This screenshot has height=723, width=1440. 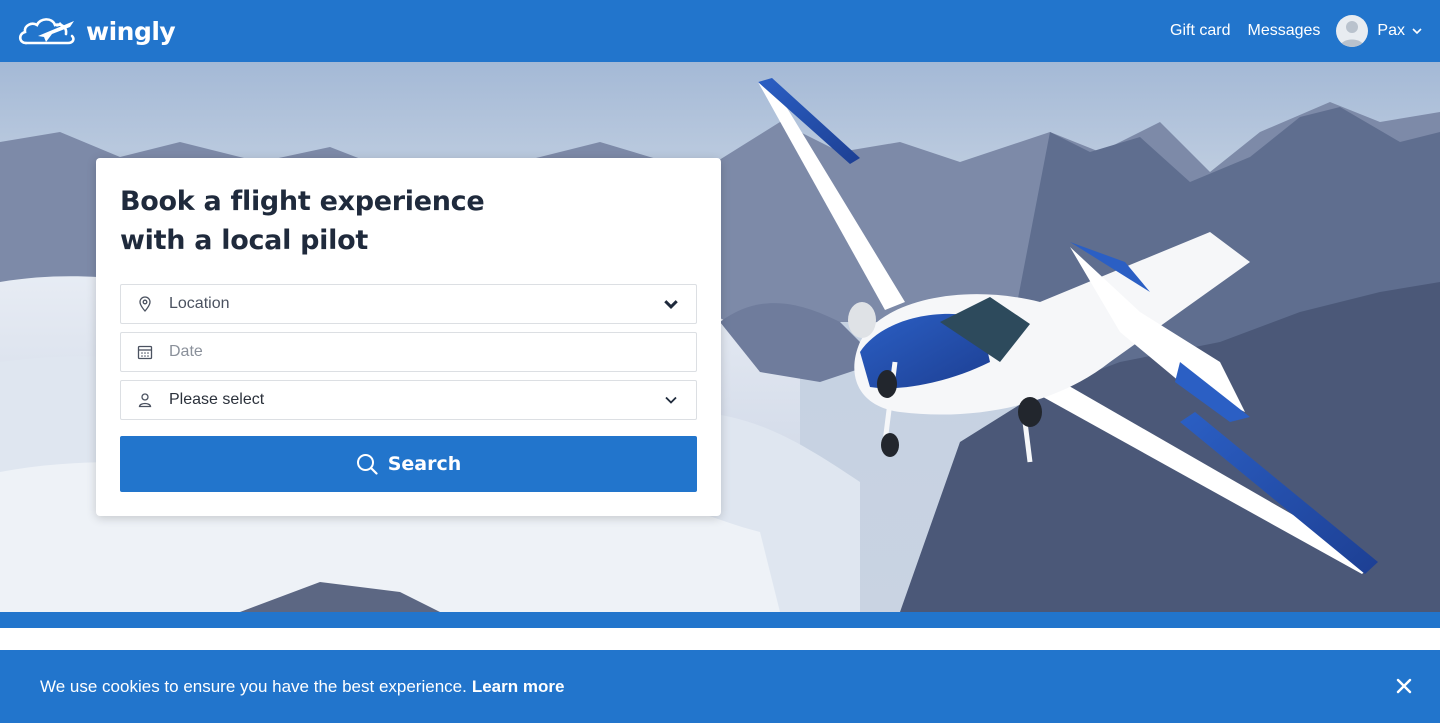 I want to click on search-button-label: Search, so click(x=424, y=464).